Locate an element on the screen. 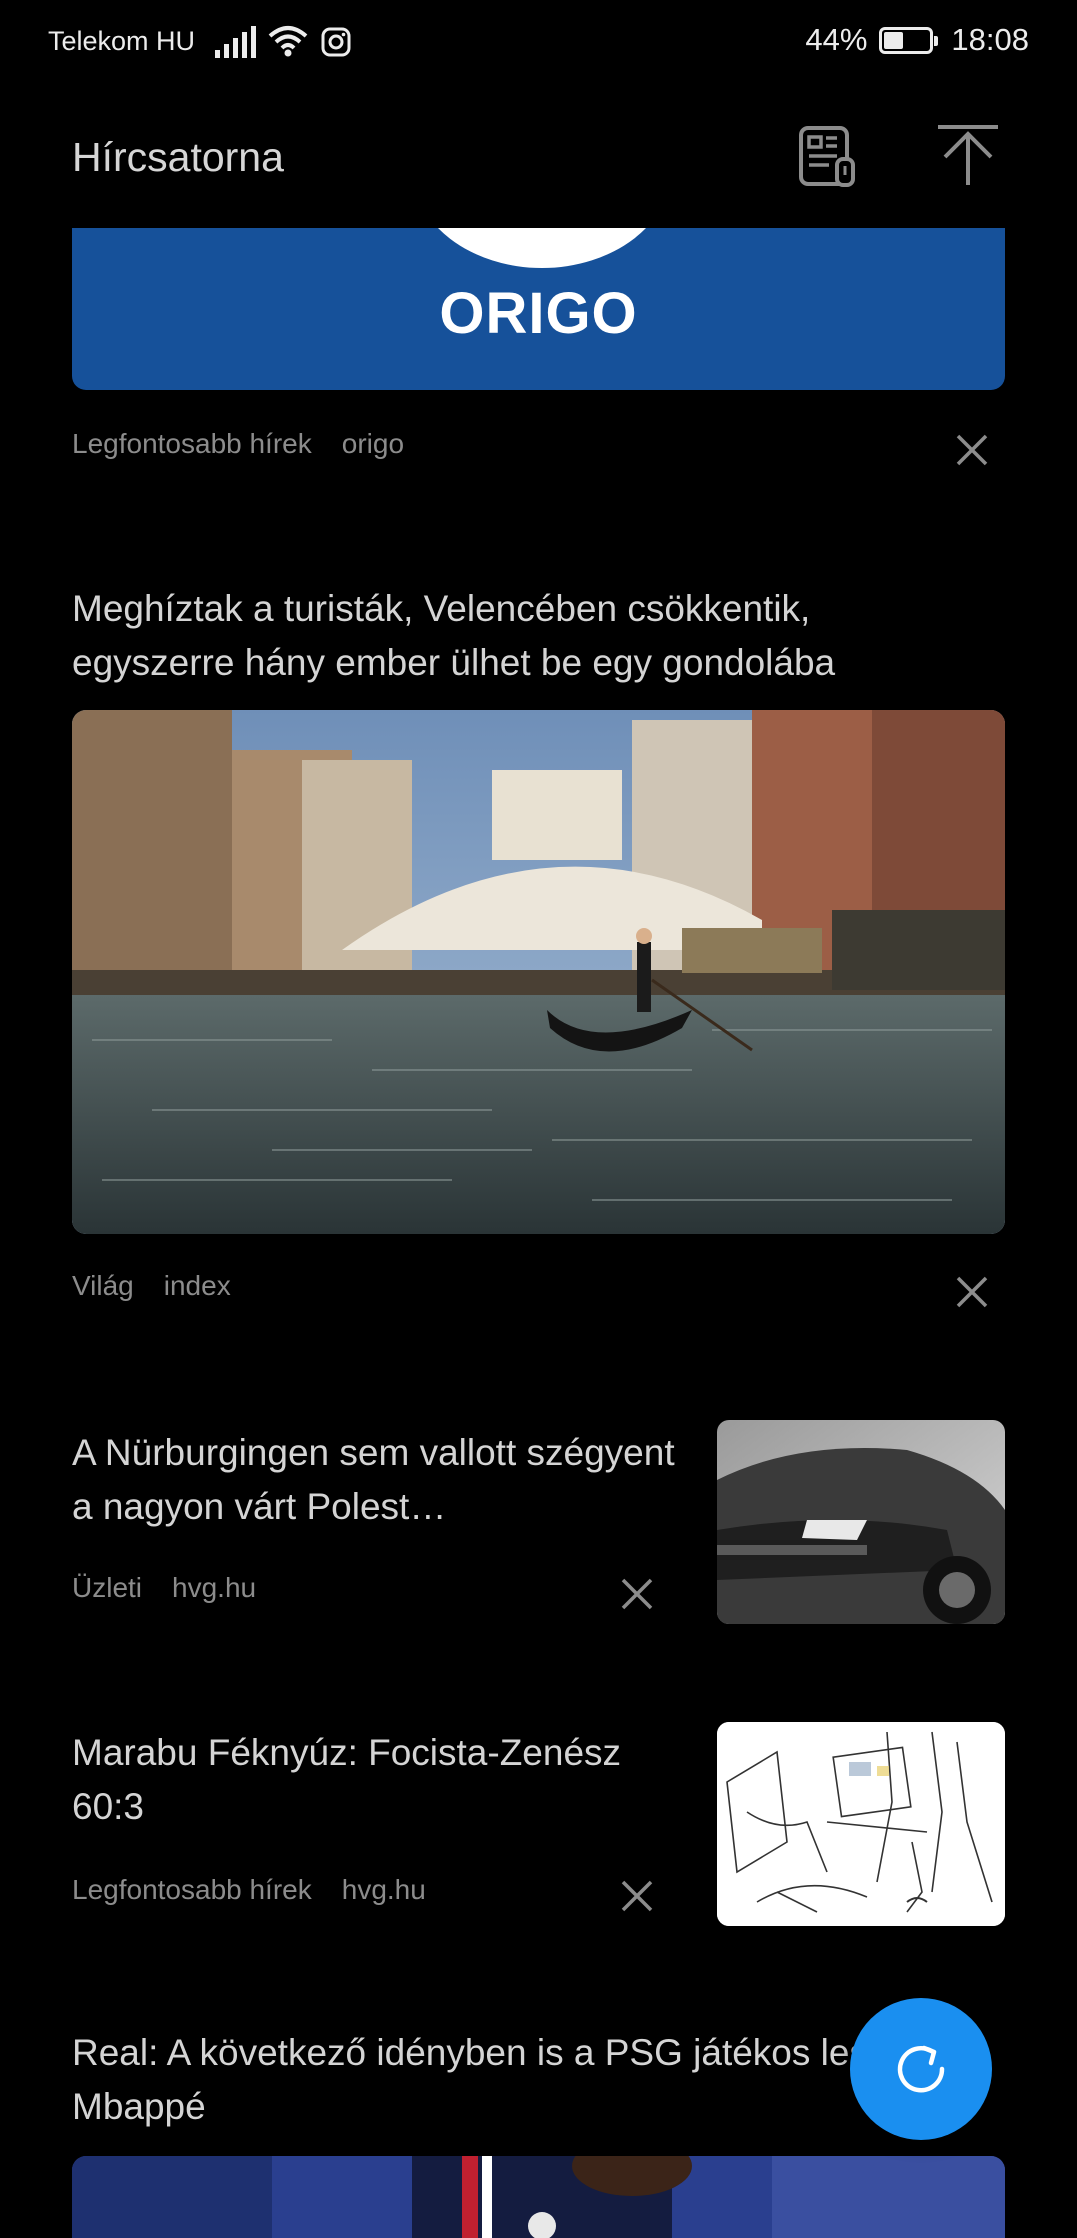 The image size is (1077, 2238). article-meta: Világ index is located at coordinates (151, 1286).